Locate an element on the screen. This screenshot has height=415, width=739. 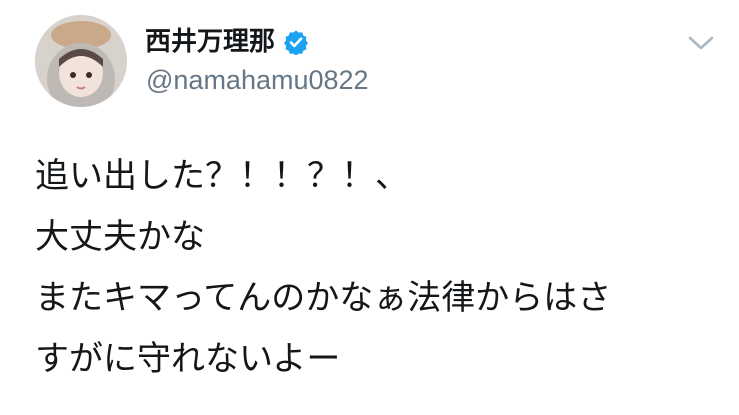
avatar-photo is located at coordinates (81, 61).